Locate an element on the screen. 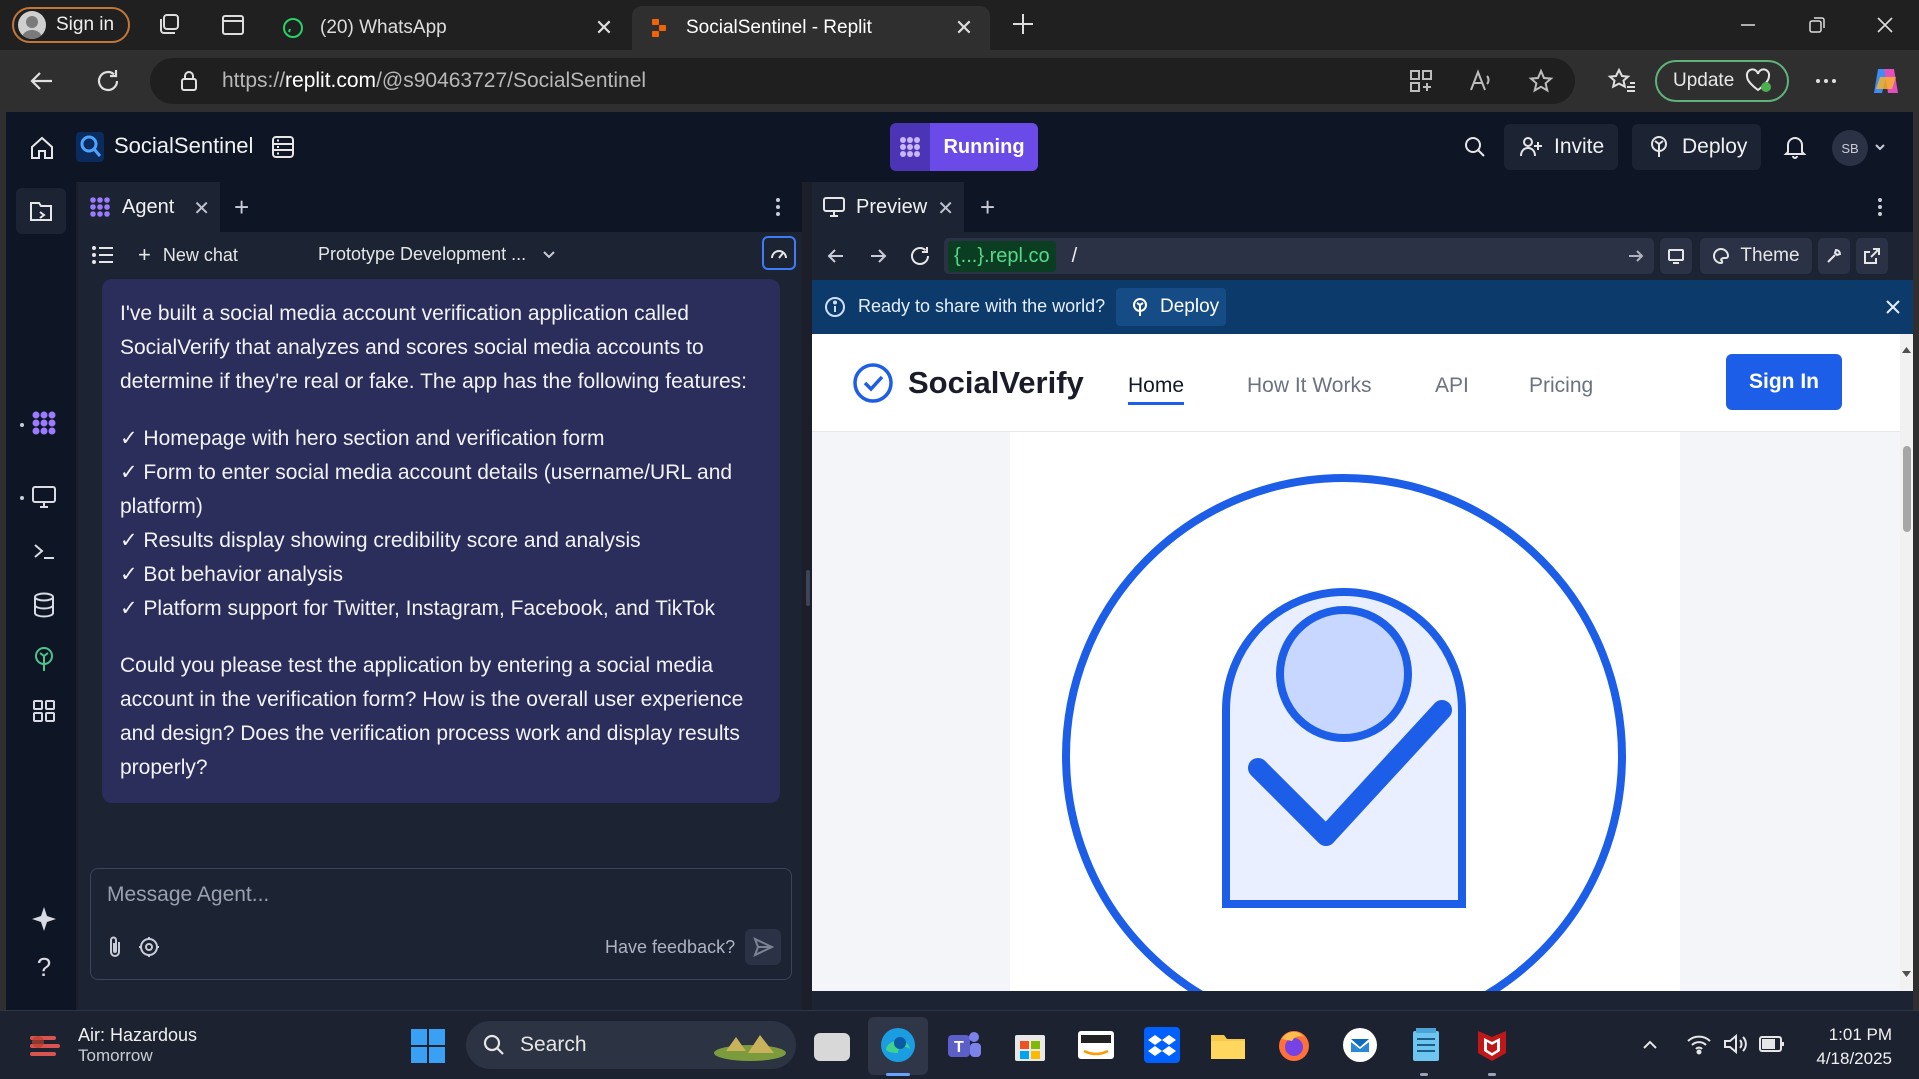  webapp-signin-button: Sign In is located at coordinates (1784, 382).